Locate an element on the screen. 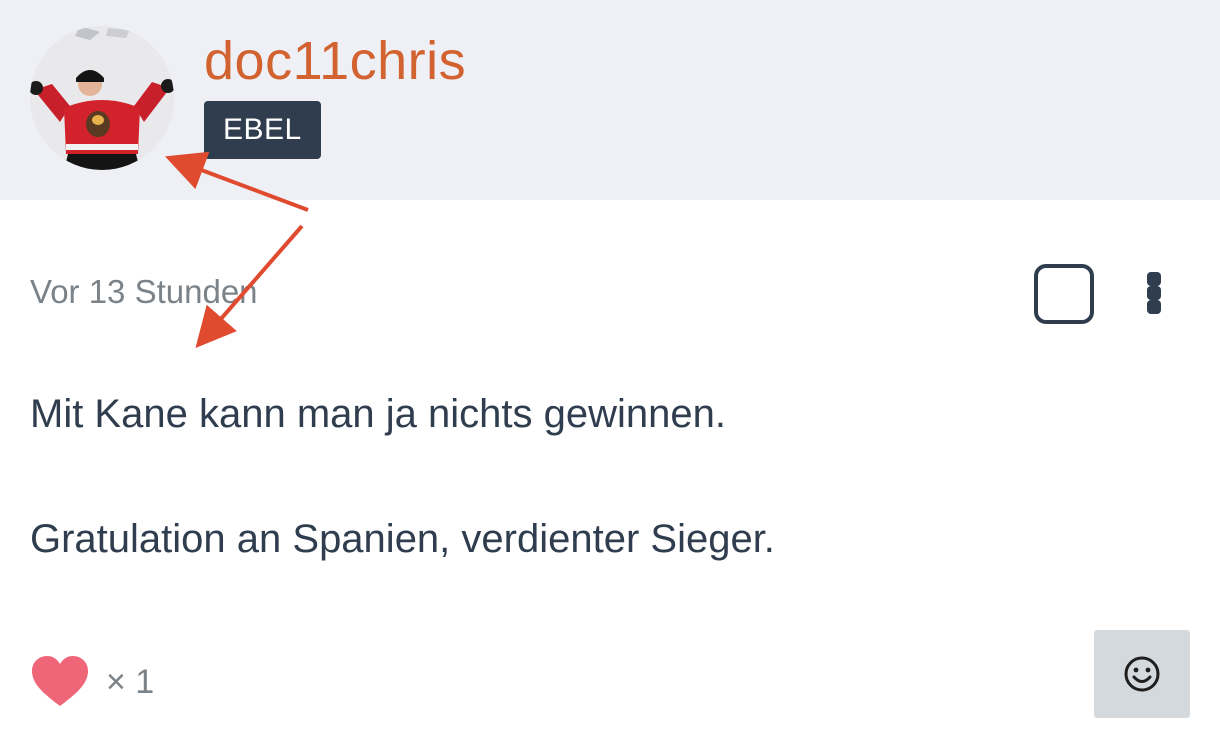 The image size is (1220, 756). checkbox-square-icon is located at coordinates (1064, 294).